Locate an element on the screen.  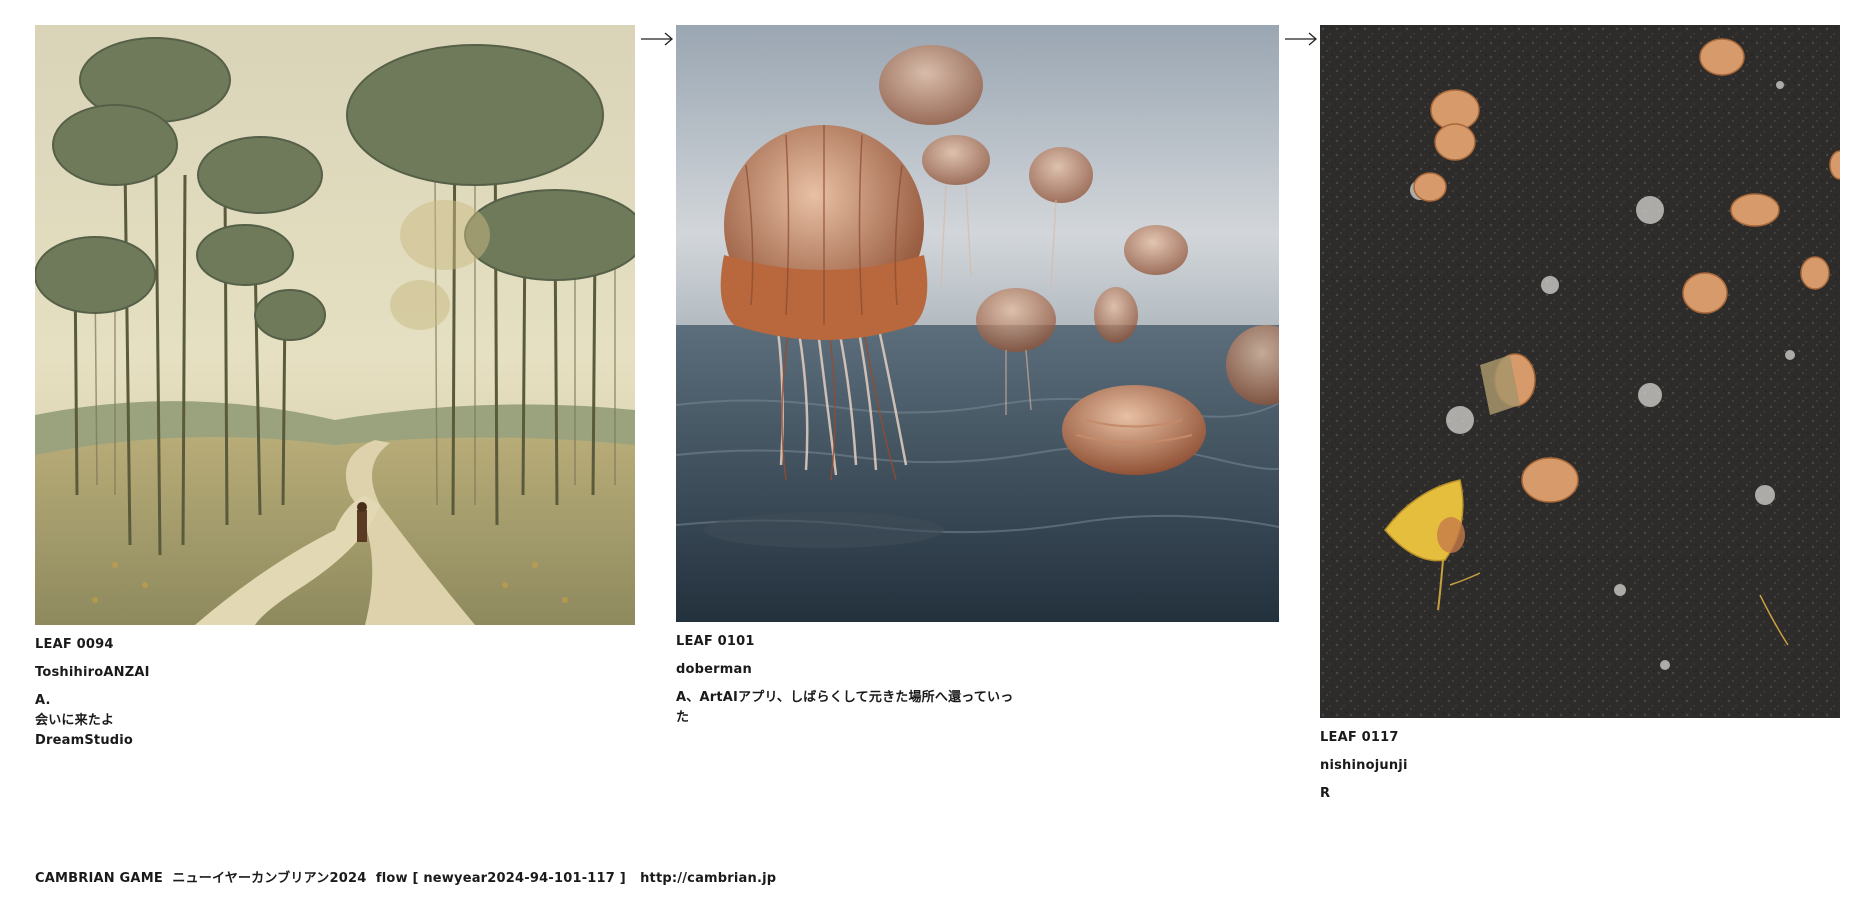
leaf-note: A、ArtAIアプリ、しばらくして元きた場所へ還っていった is located at coordinates (846, 708).